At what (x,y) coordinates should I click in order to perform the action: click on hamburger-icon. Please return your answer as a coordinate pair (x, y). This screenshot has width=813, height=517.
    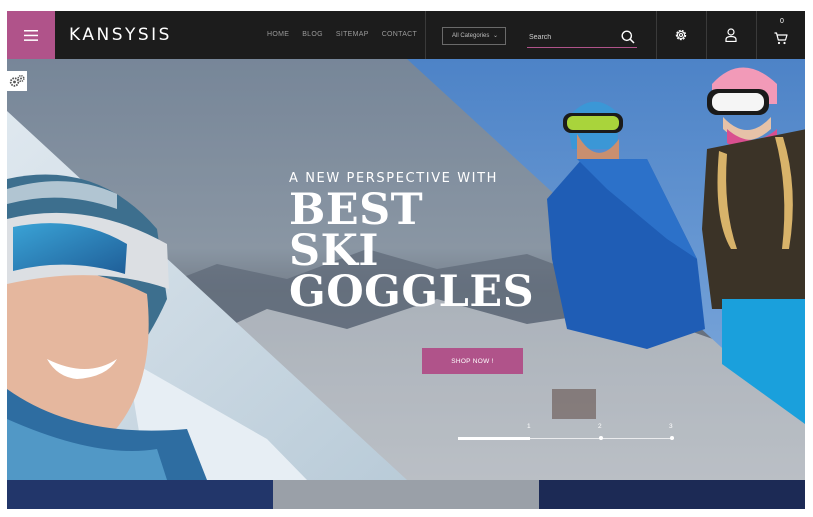
    Looking at the image, I should click on (31, 35).